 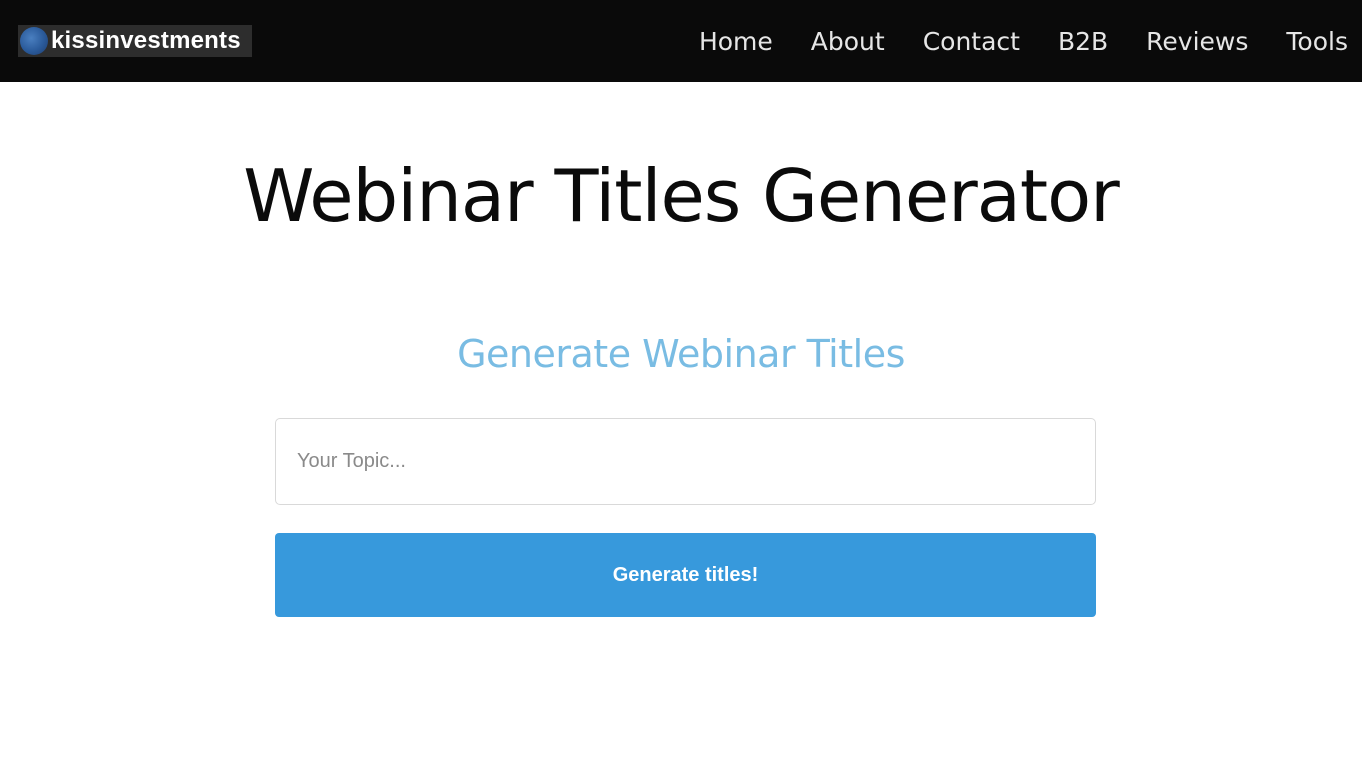 What do you see at coordinates (736, 42) in the screenshot?
I see `nav-link-home: Home` at bounding box center [736, 42].